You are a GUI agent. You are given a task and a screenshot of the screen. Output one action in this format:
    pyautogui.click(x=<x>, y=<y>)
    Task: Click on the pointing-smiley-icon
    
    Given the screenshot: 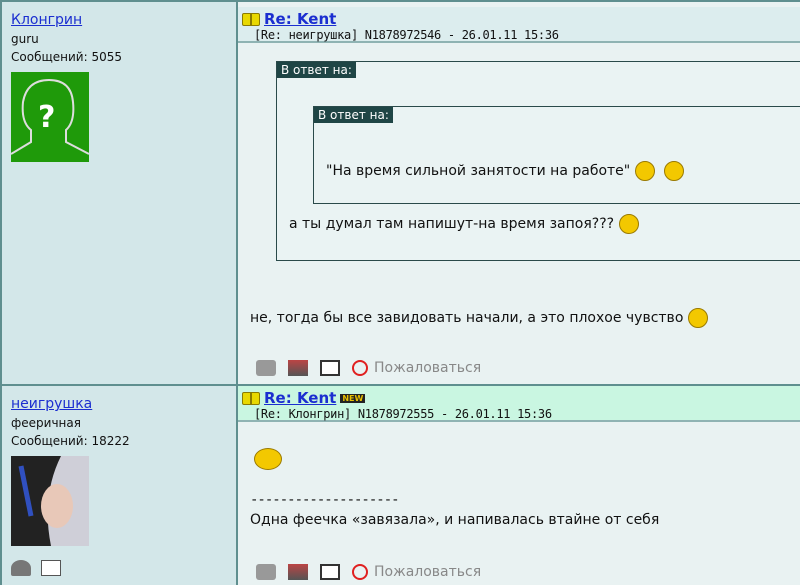 What is the action you would take?
    pyautogui.click(x=268, y=459)
    